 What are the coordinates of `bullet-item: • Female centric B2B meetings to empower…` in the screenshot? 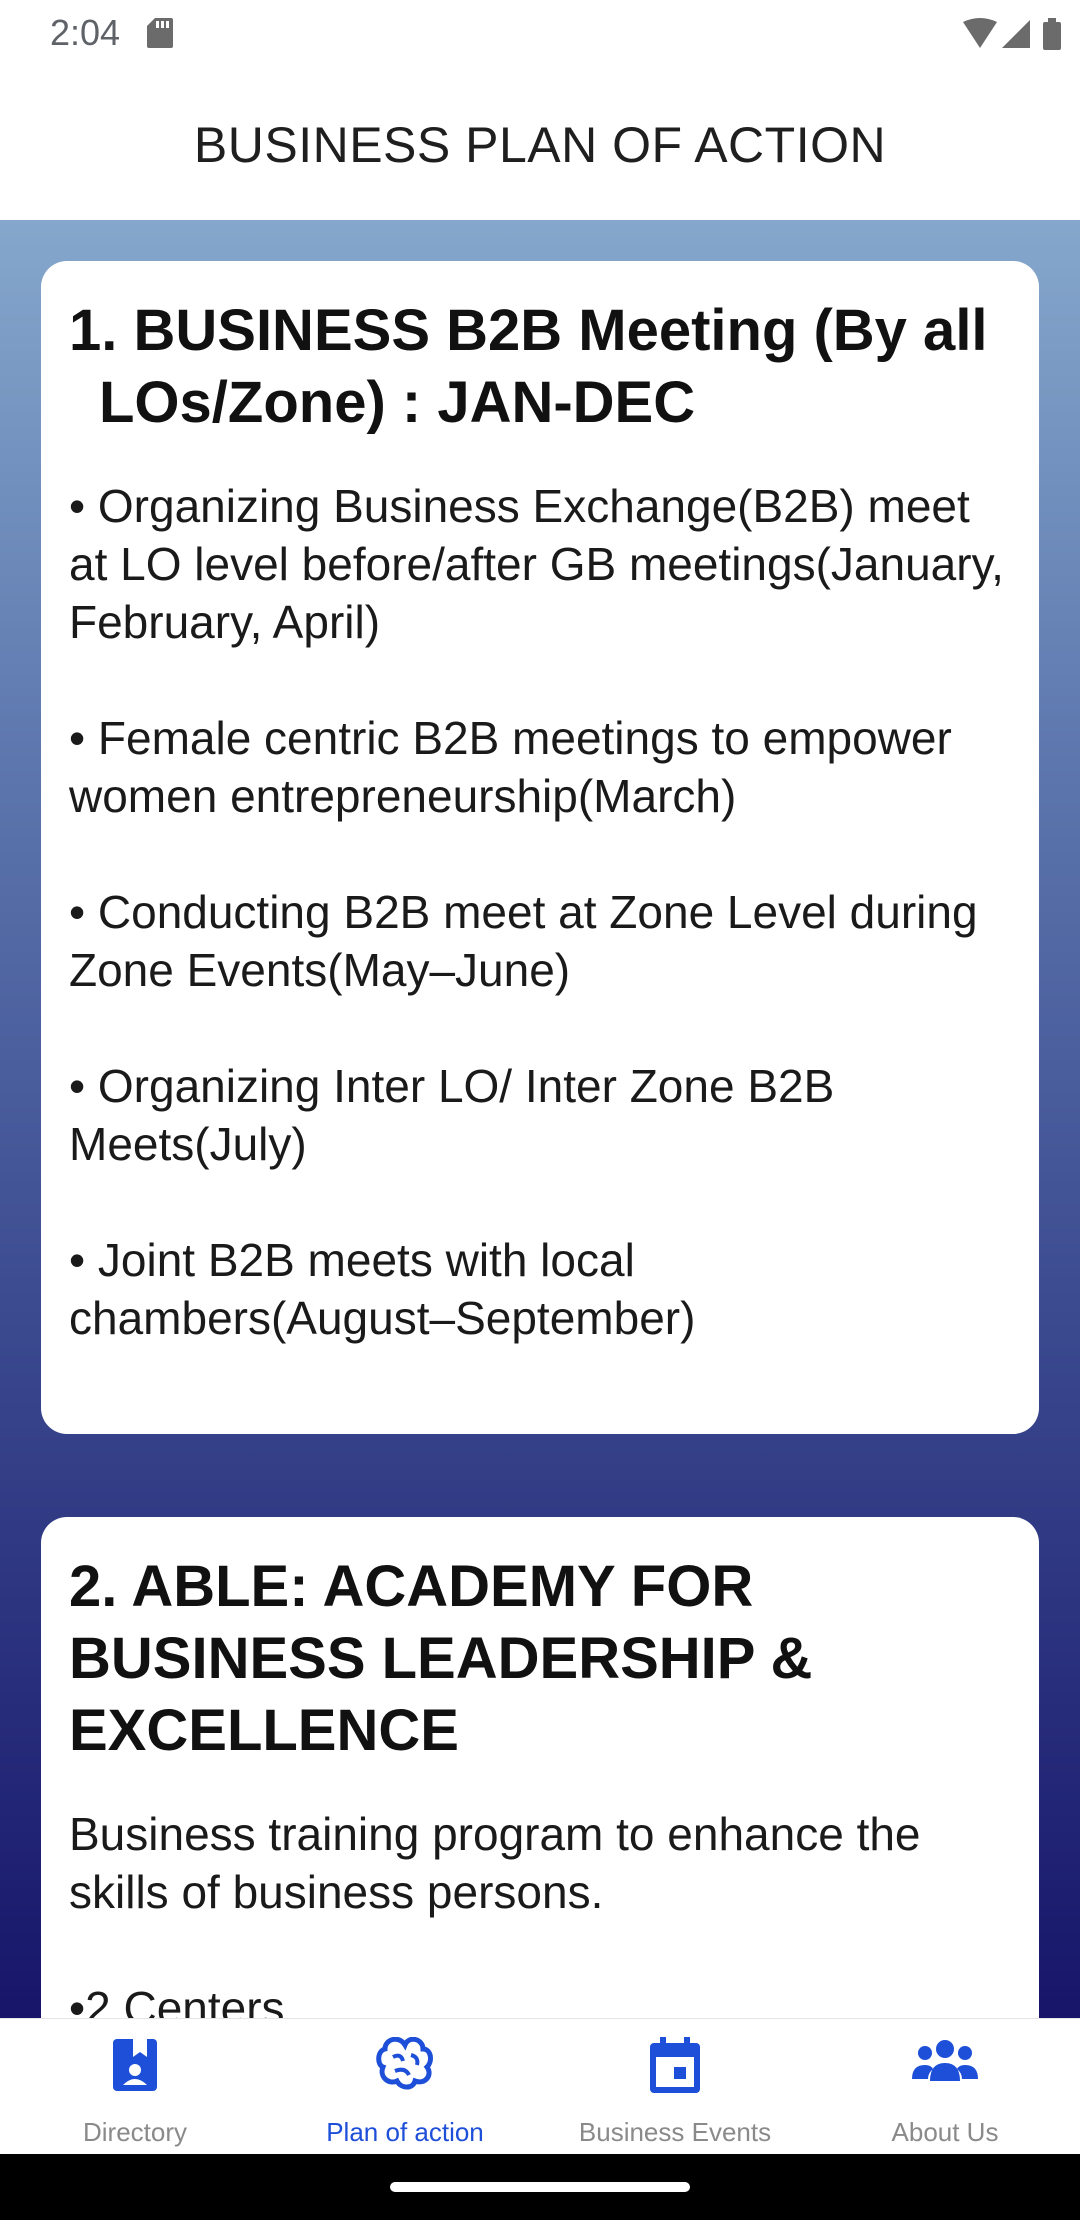 It's located at (510, 767).